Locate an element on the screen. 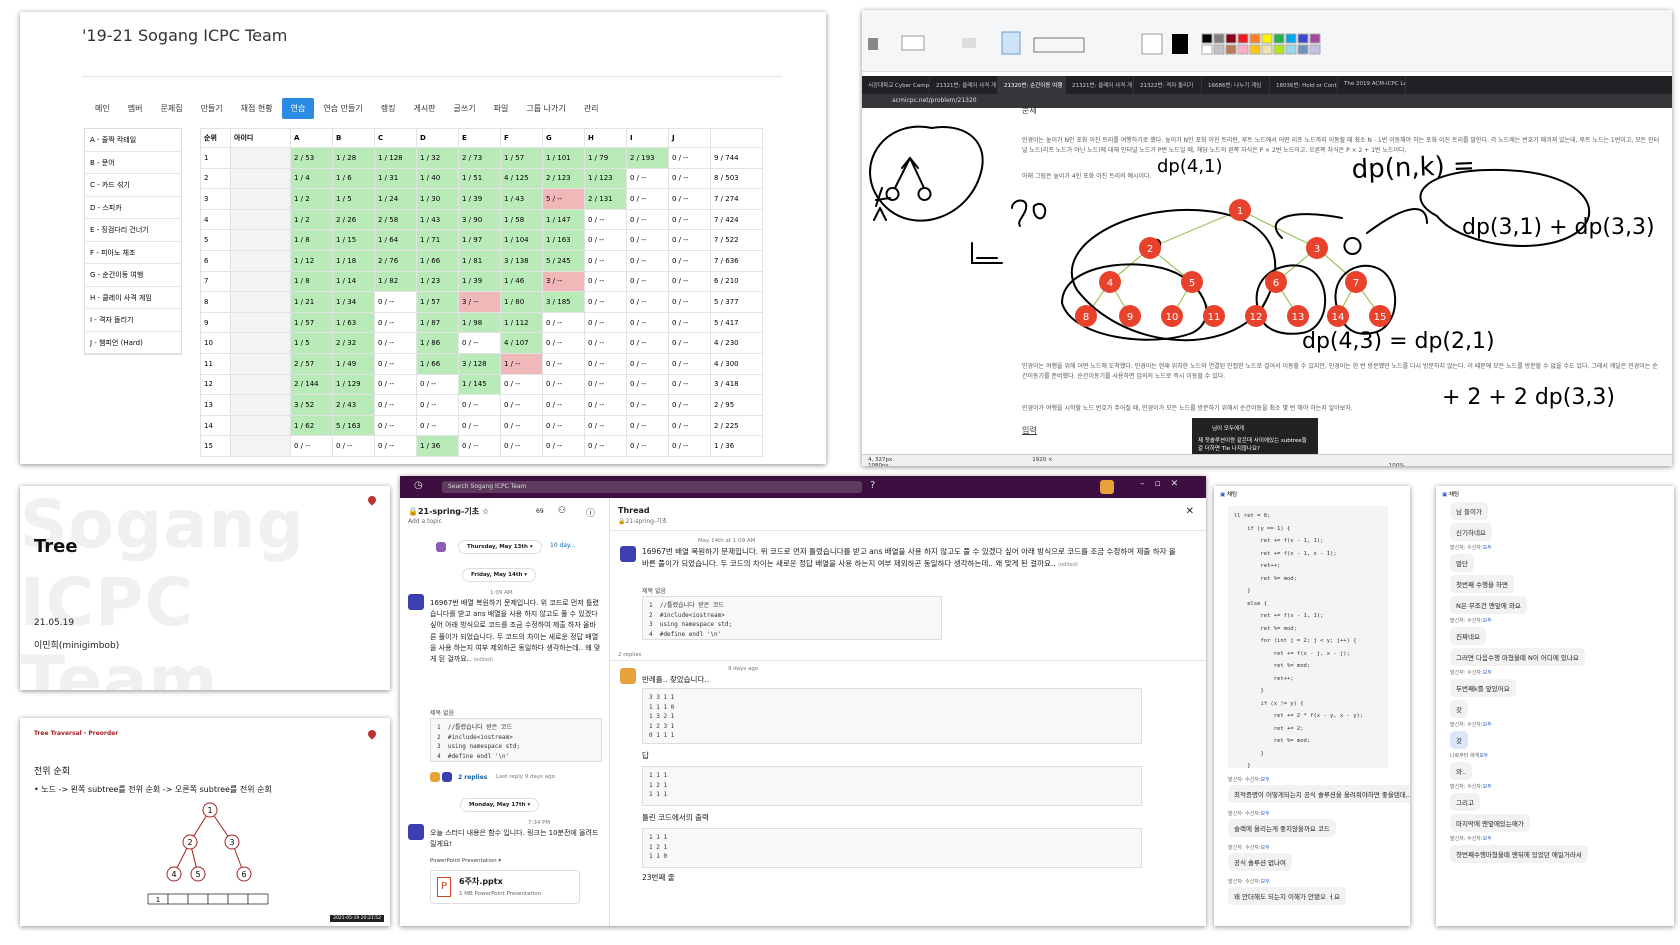 Image resolution: width=1680 pixels, height=945 pixels. status-item: 100% is located at coordinates (1396, 464).